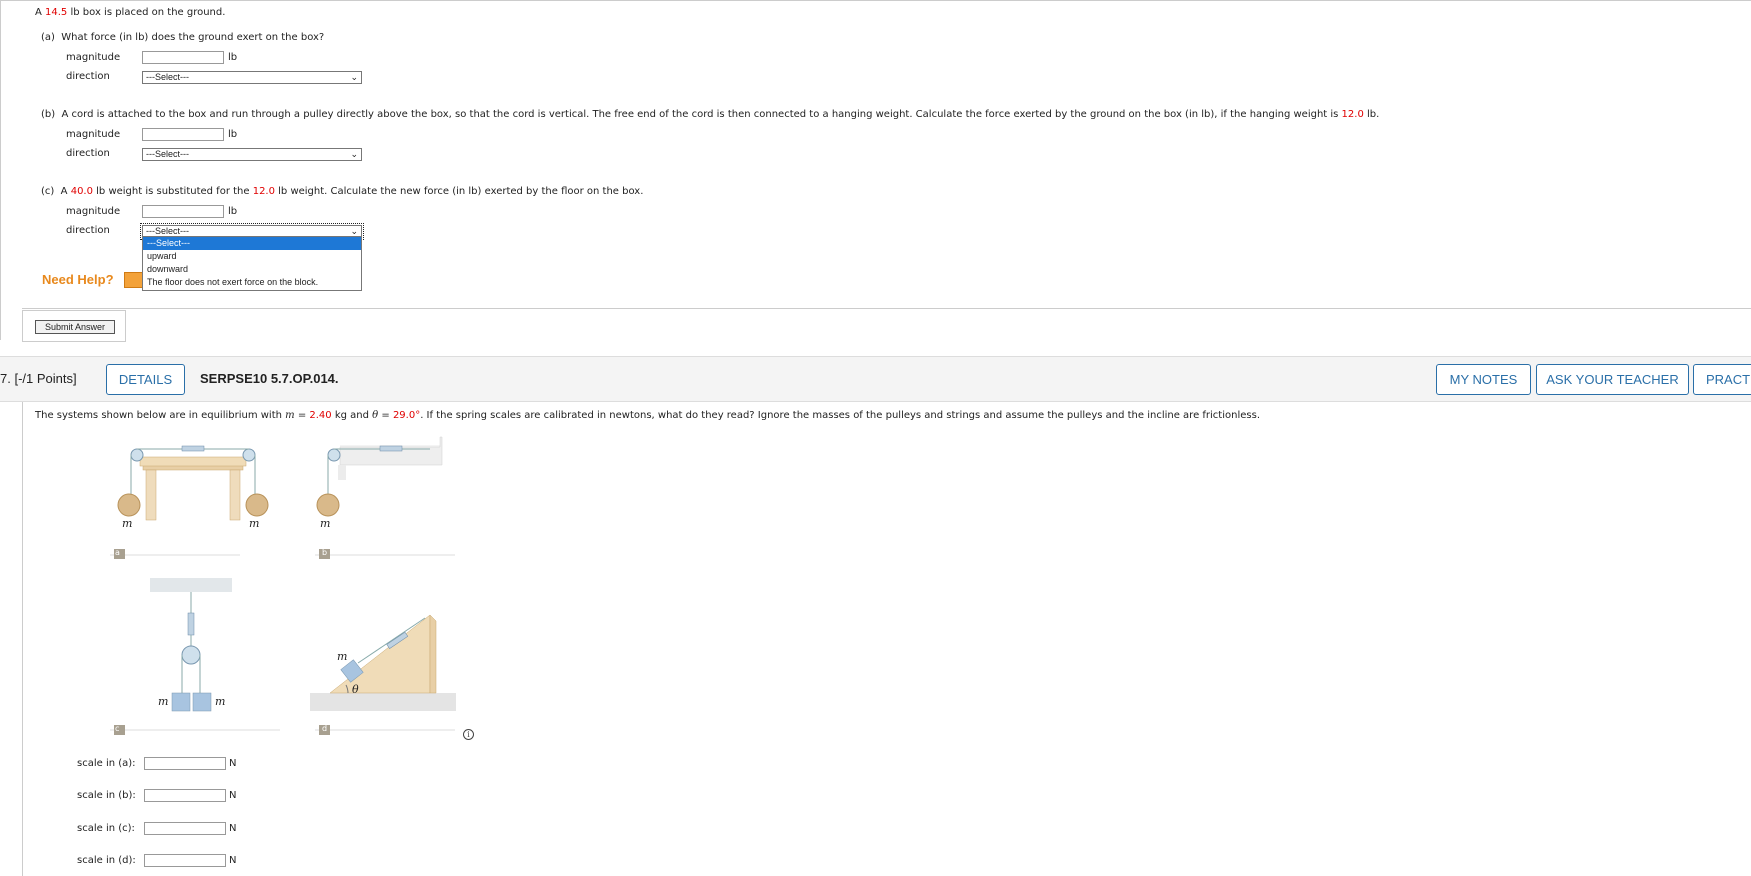 Image resolution: width=1751 pixels, height=876 pixels. What do you see at coordinates (252, 77) in the screenshot?
I see `direction-select-a: ---Select--- ⌄` at bounding box center [252, 77].